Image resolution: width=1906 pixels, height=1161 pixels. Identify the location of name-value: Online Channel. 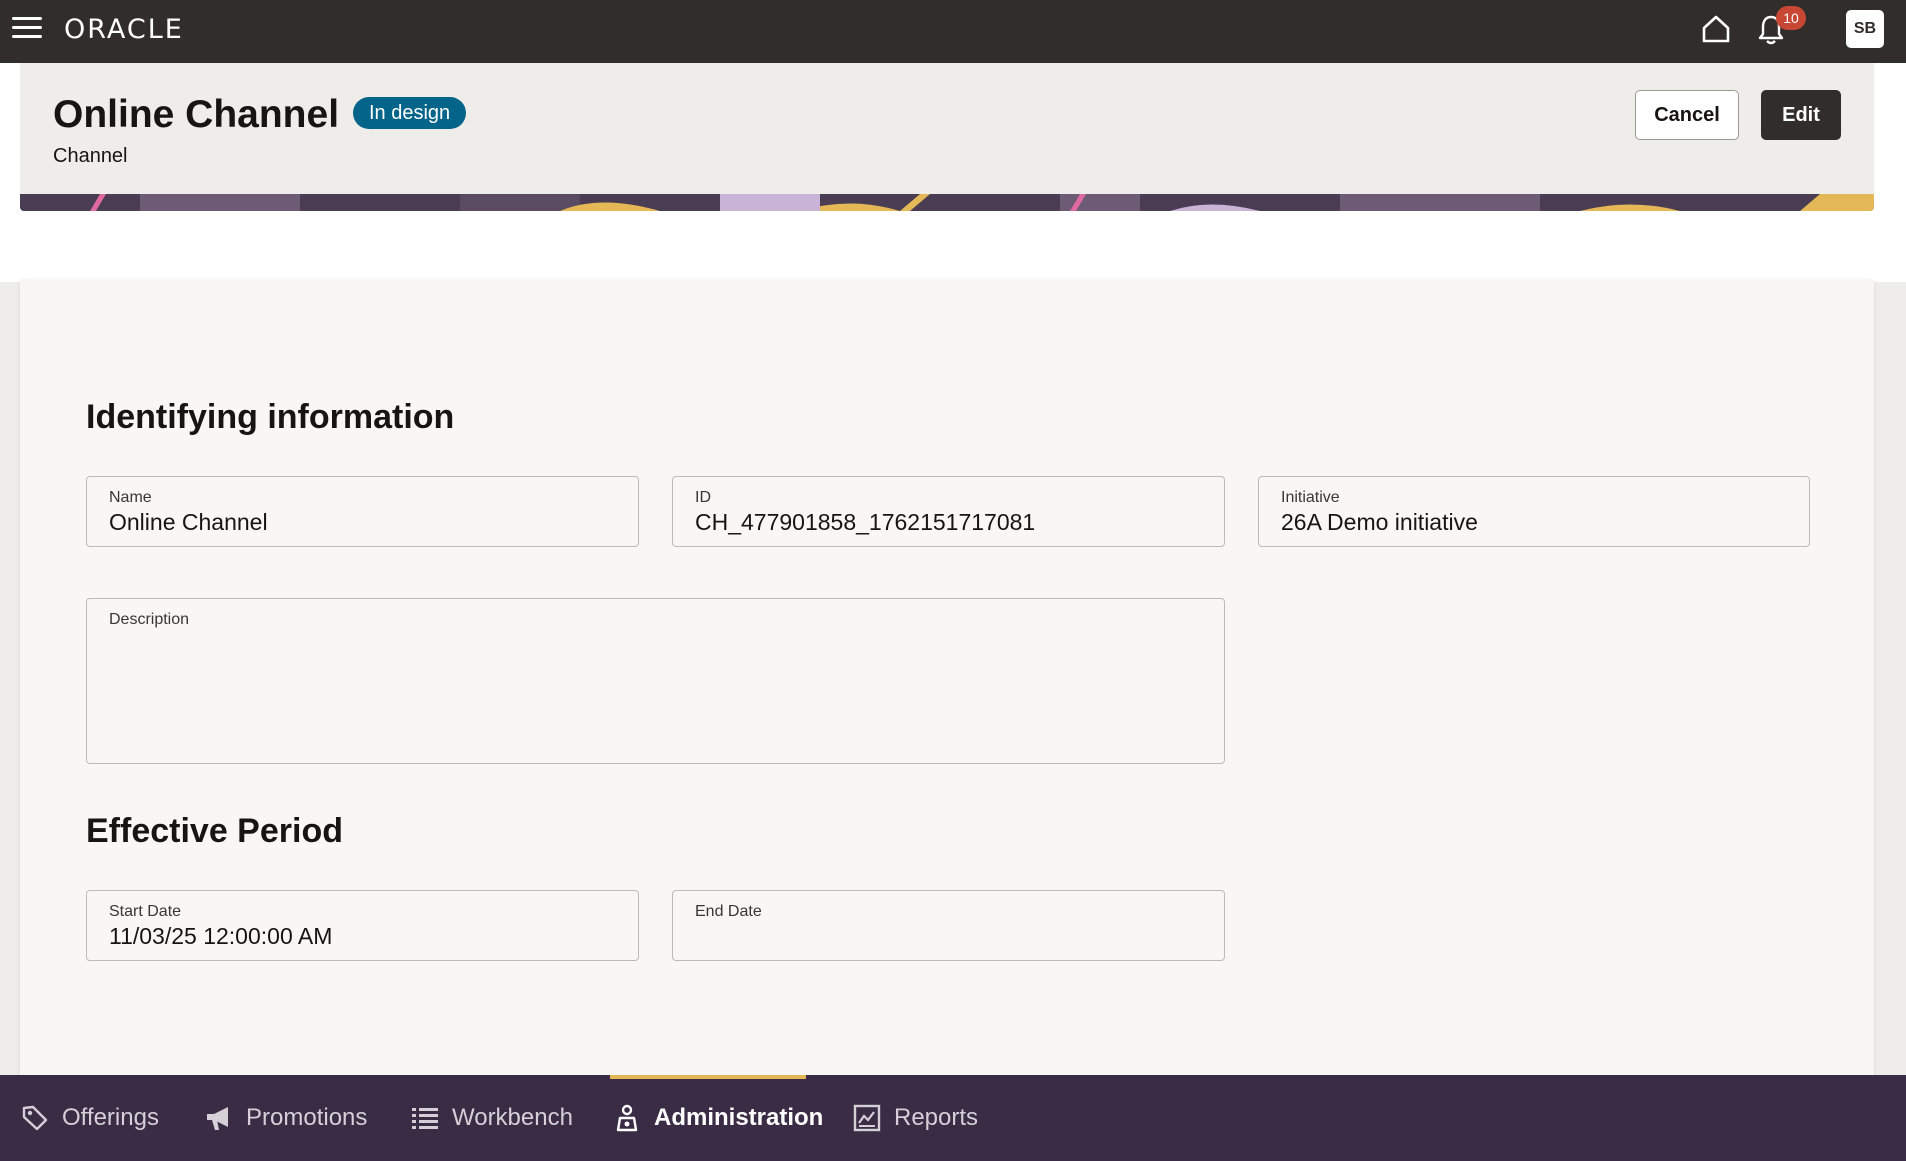
(188, 522).